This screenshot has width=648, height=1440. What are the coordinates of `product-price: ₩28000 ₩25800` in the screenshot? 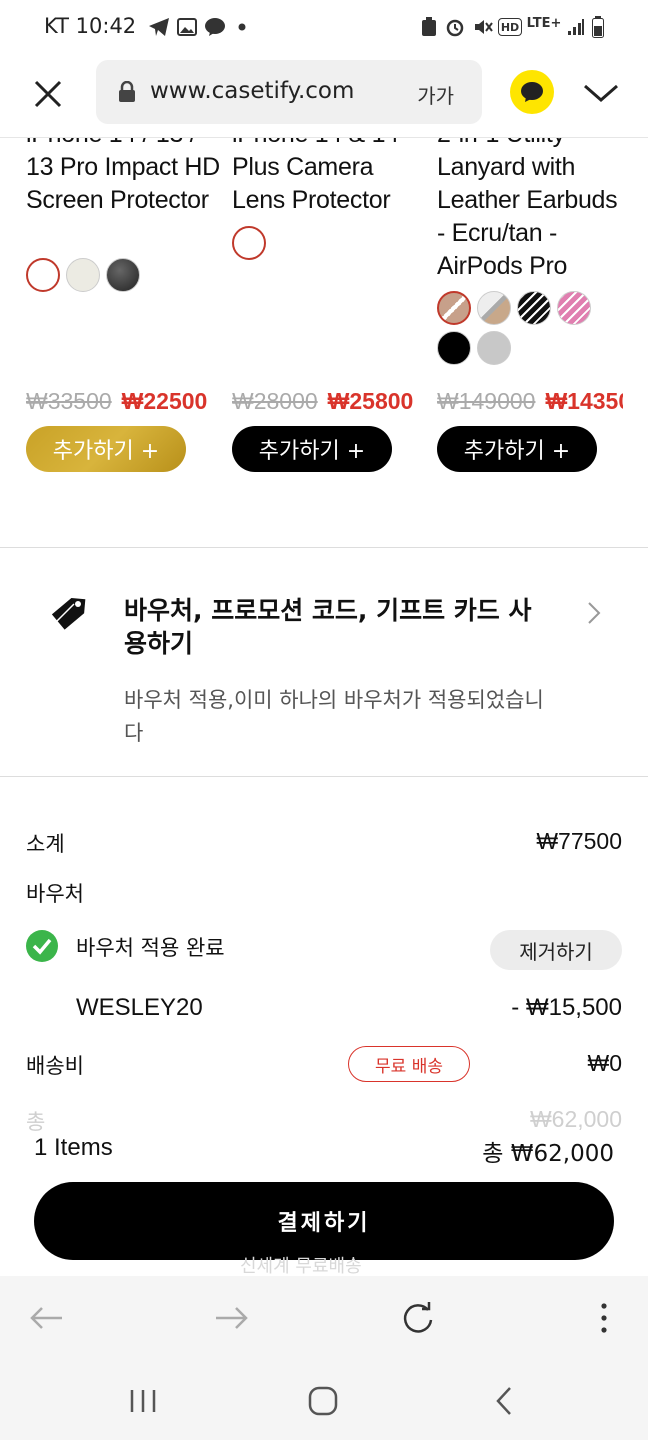 It's located at (322, 401).